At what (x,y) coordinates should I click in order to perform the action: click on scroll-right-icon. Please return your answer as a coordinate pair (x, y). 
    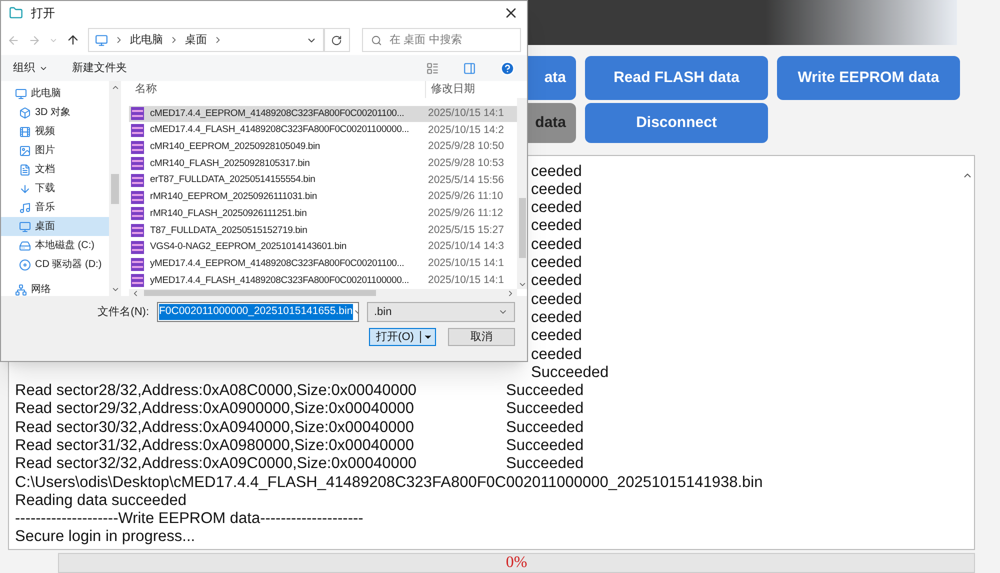
    Looking at the image, I should click on (510, 293).